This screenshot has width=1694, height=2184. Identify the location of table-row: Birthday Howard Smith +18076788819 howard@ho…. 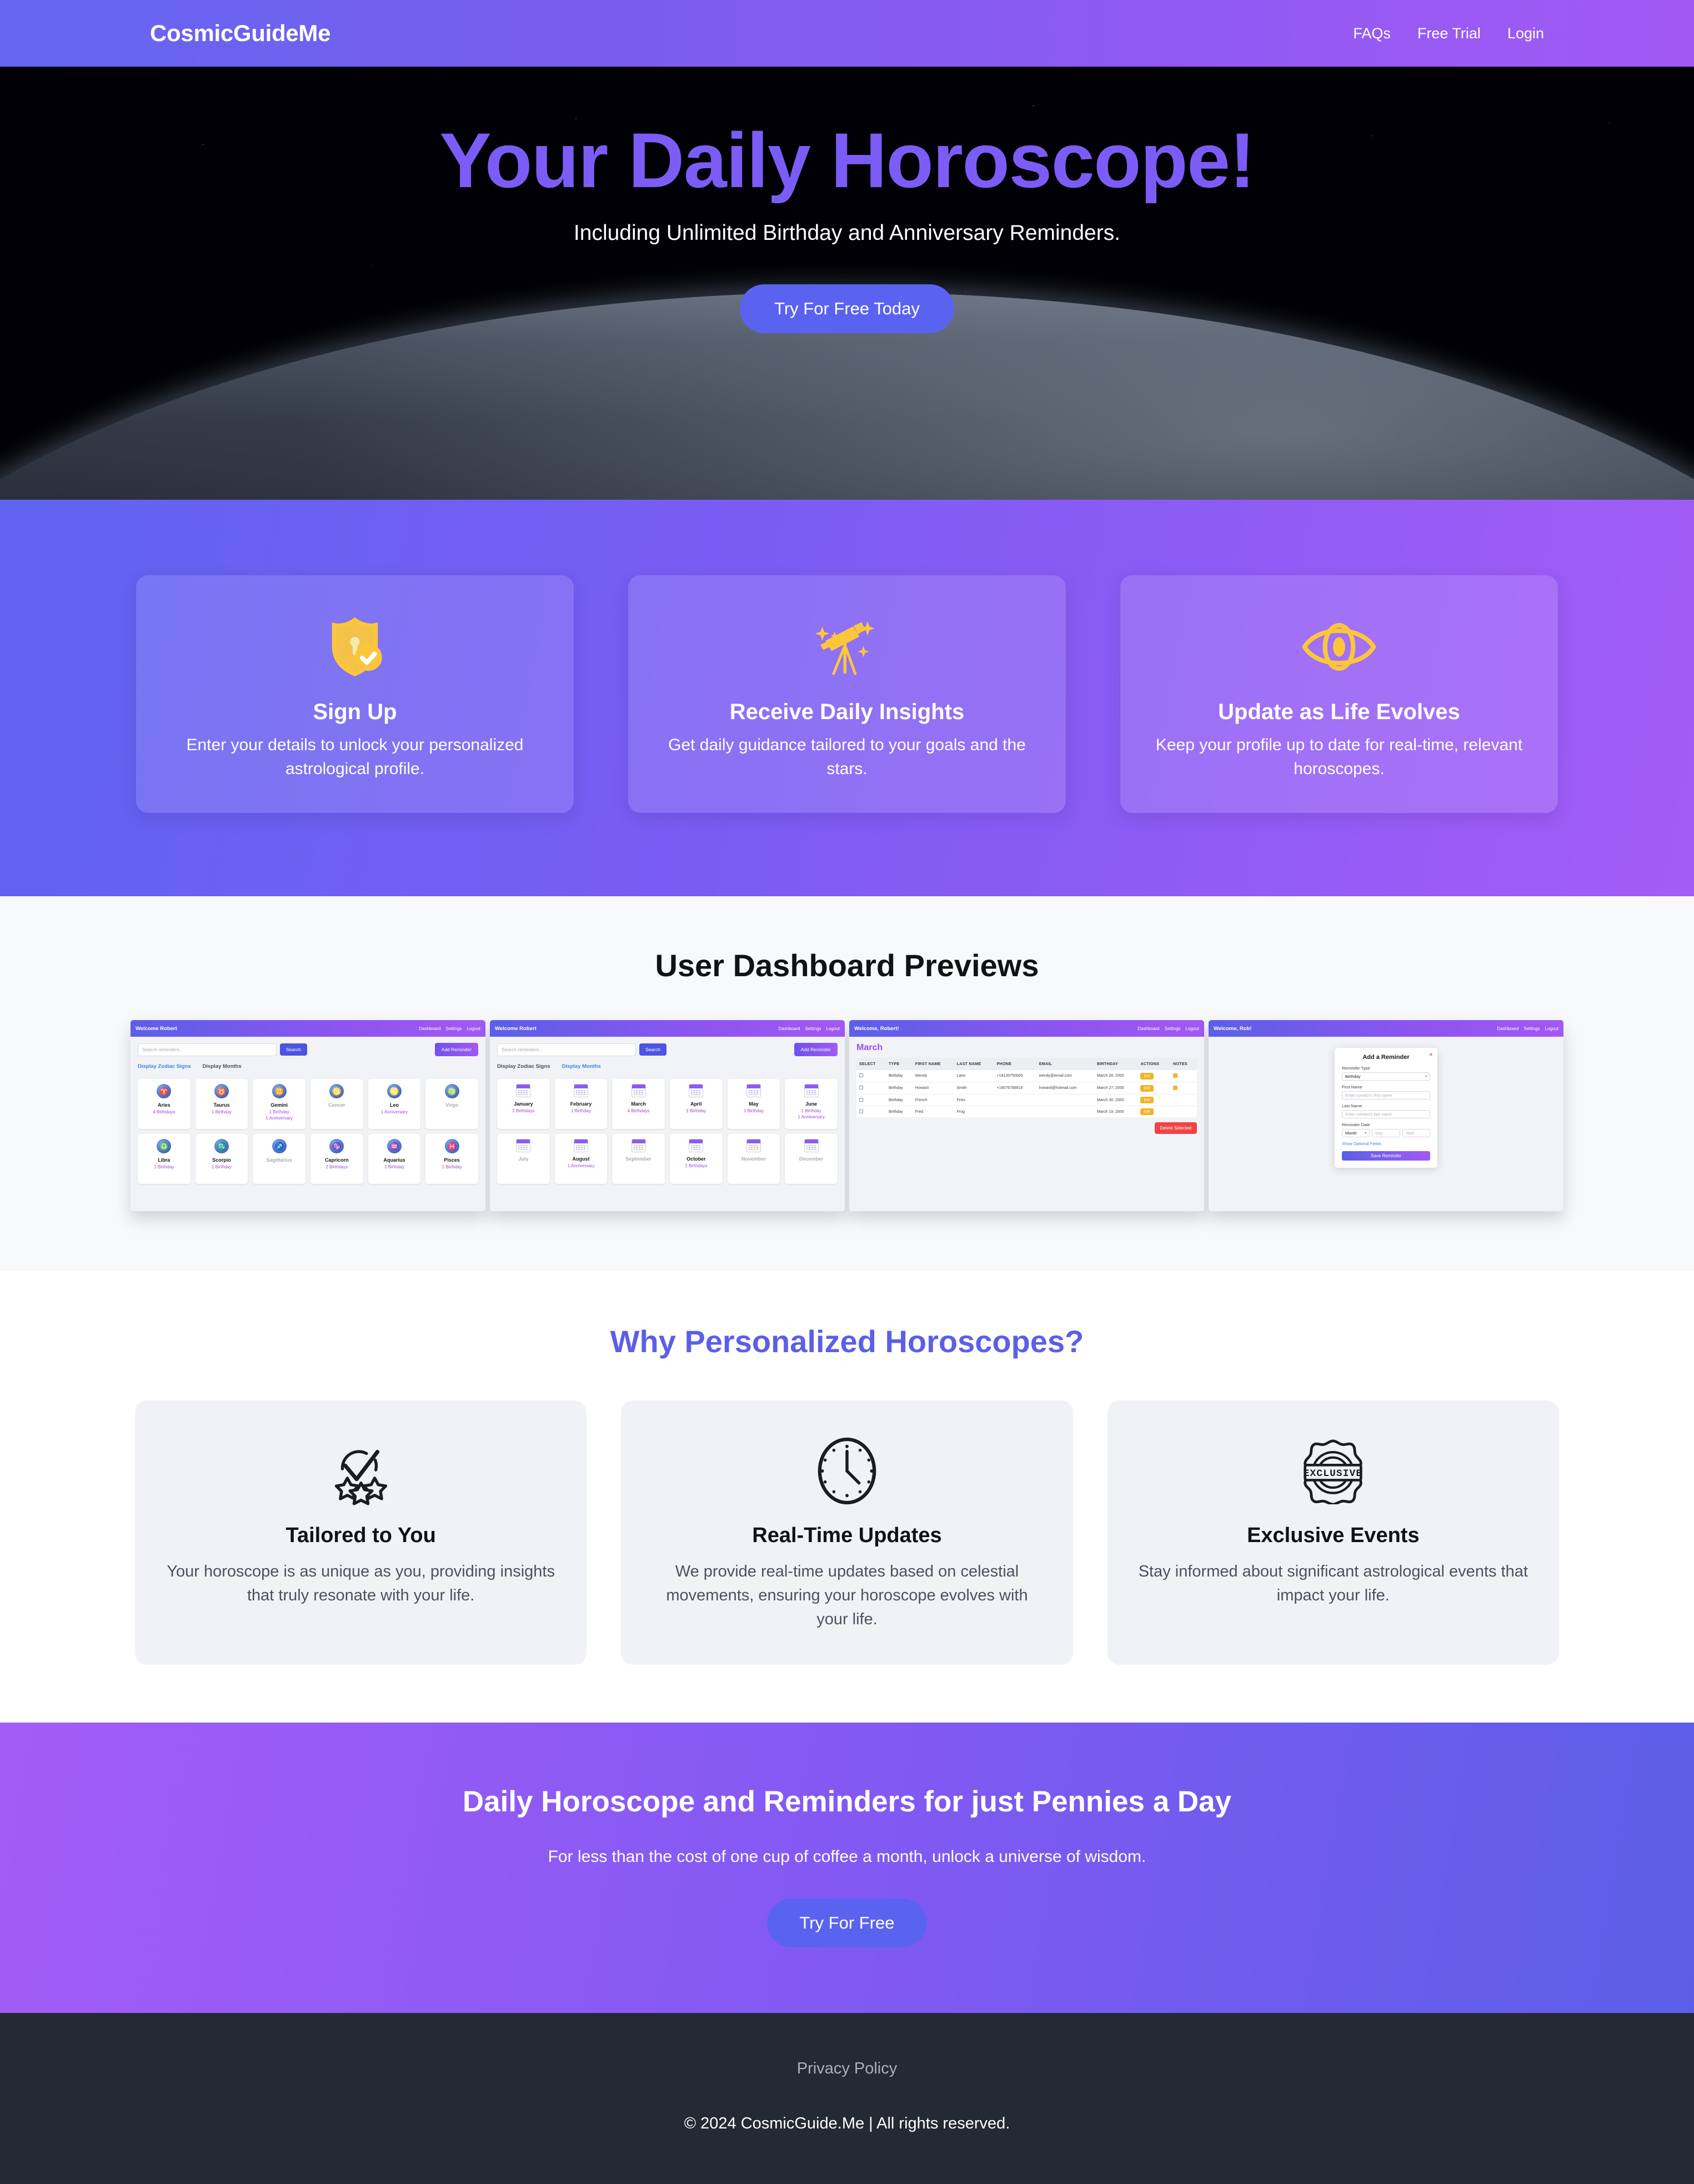
(1026, 1088).